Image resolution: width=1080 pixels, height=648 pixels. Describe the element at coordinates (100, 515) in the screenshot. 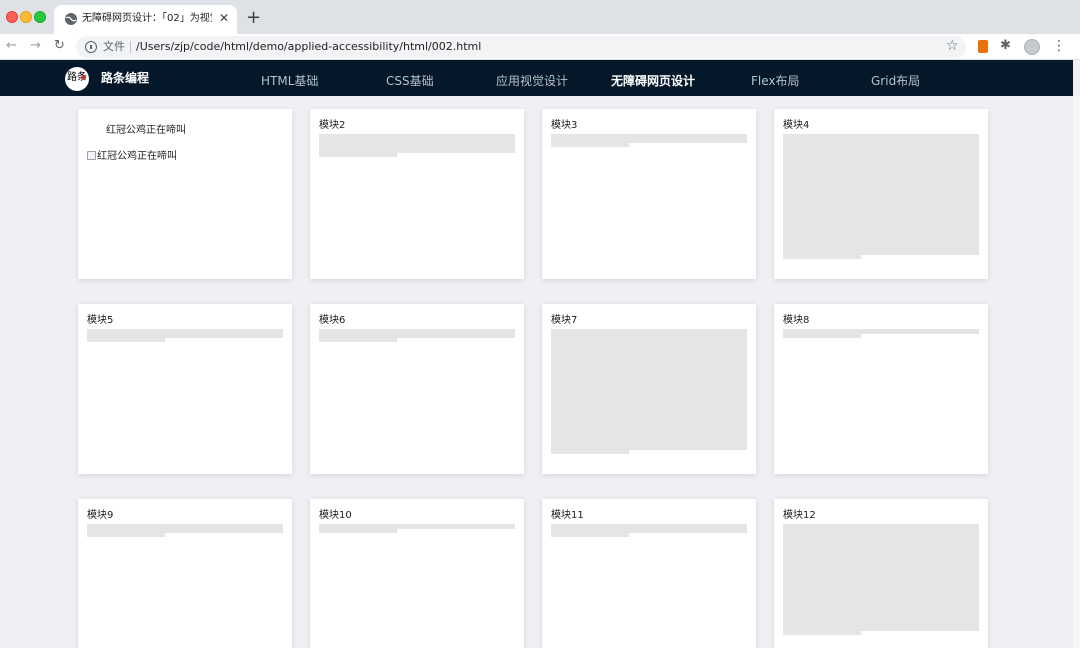

I see `card-title: 模块9` at that location.